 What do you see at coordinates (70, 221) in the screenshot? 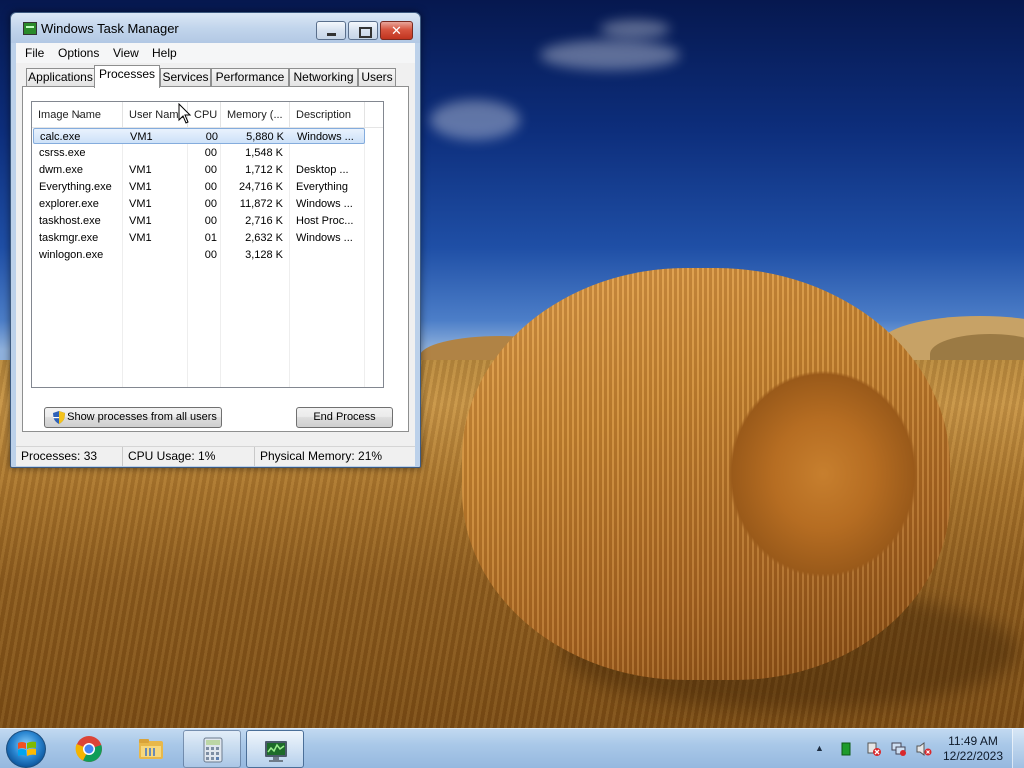
I see `cell-image-name: taskhost.exe` at bounding box center [70, 221].